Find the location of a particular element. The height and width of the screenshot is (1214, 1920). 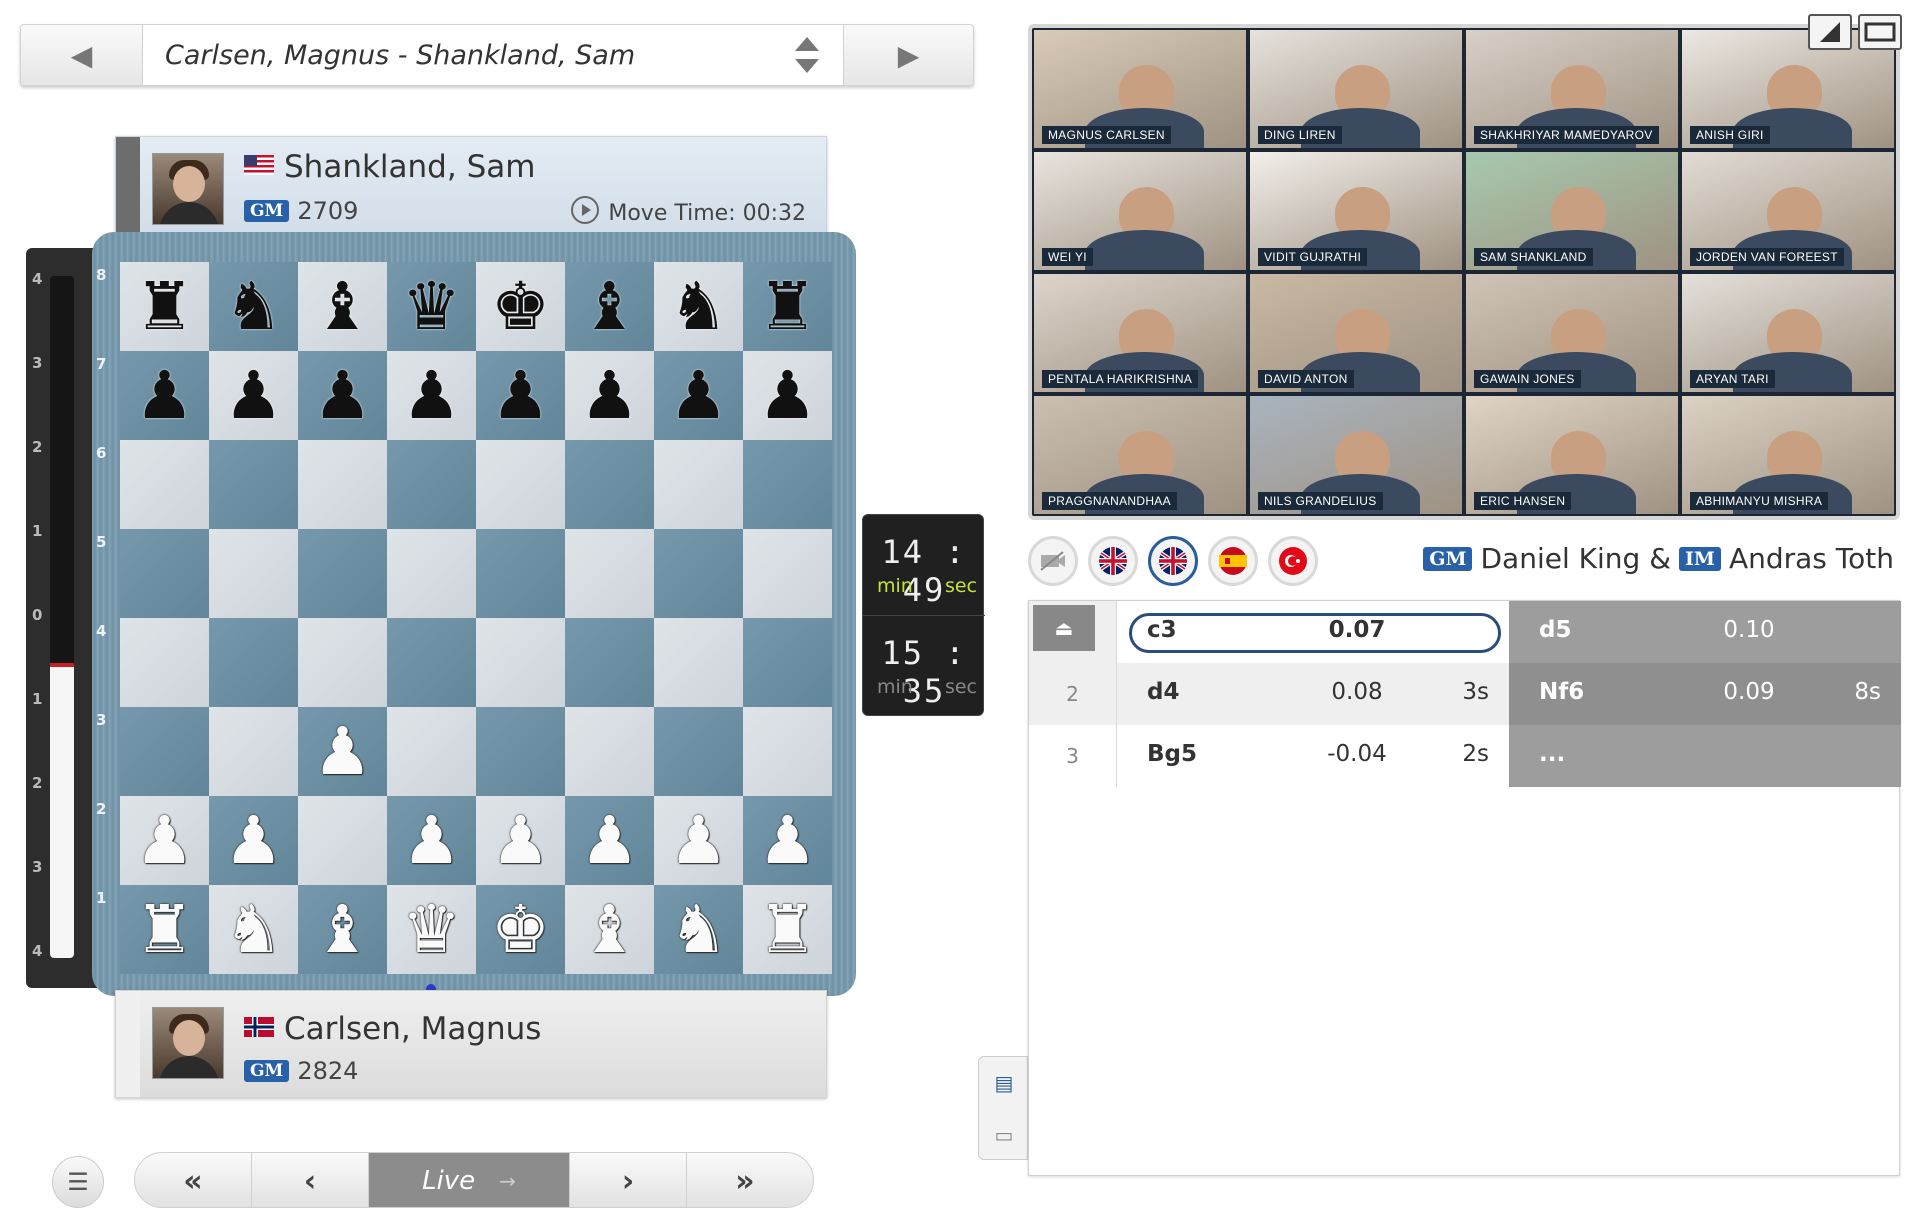

square-f3 is located at coordinates (609, 751).